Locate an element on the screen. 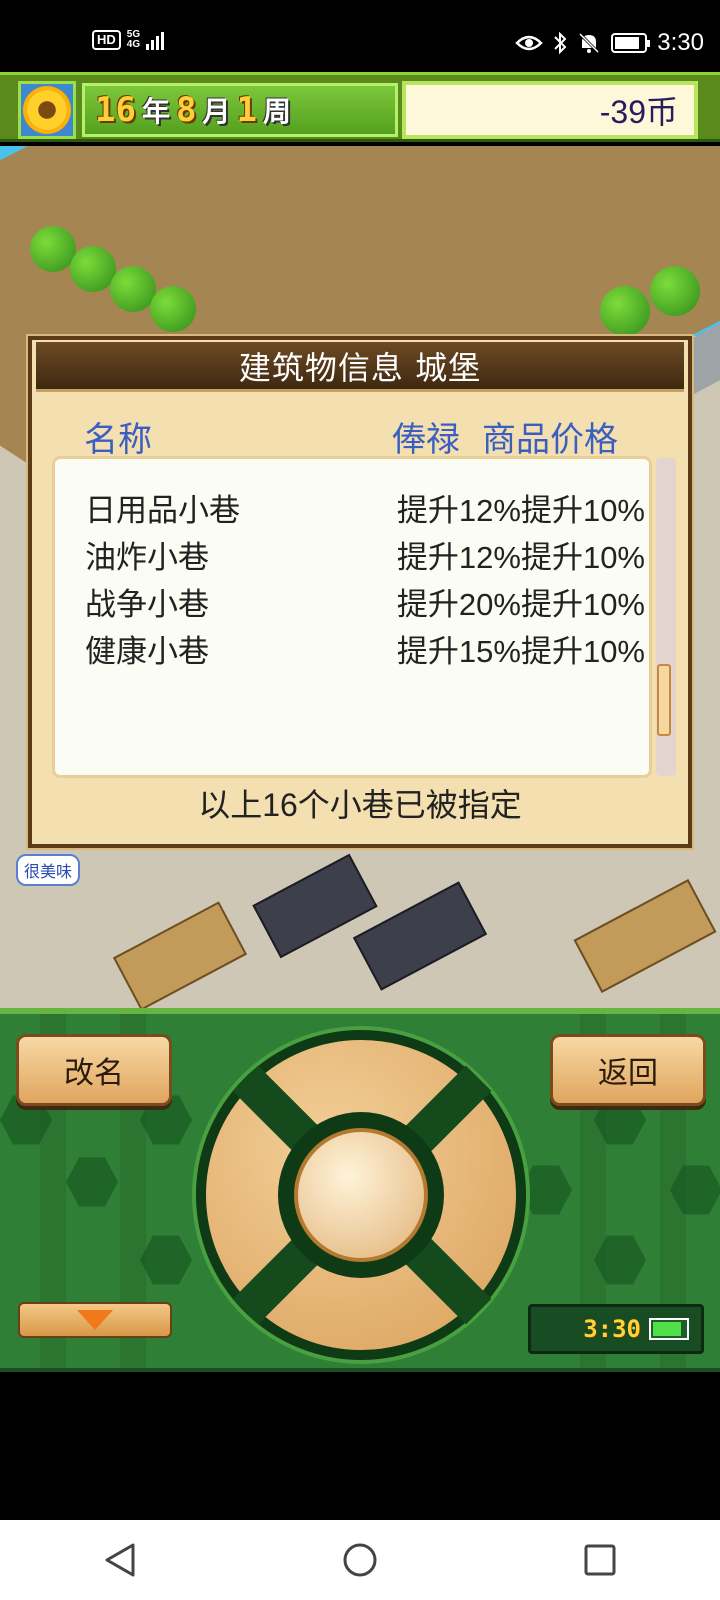 The image size is (720, 1600). sunflower-icon is located at coordinates (47, 110).